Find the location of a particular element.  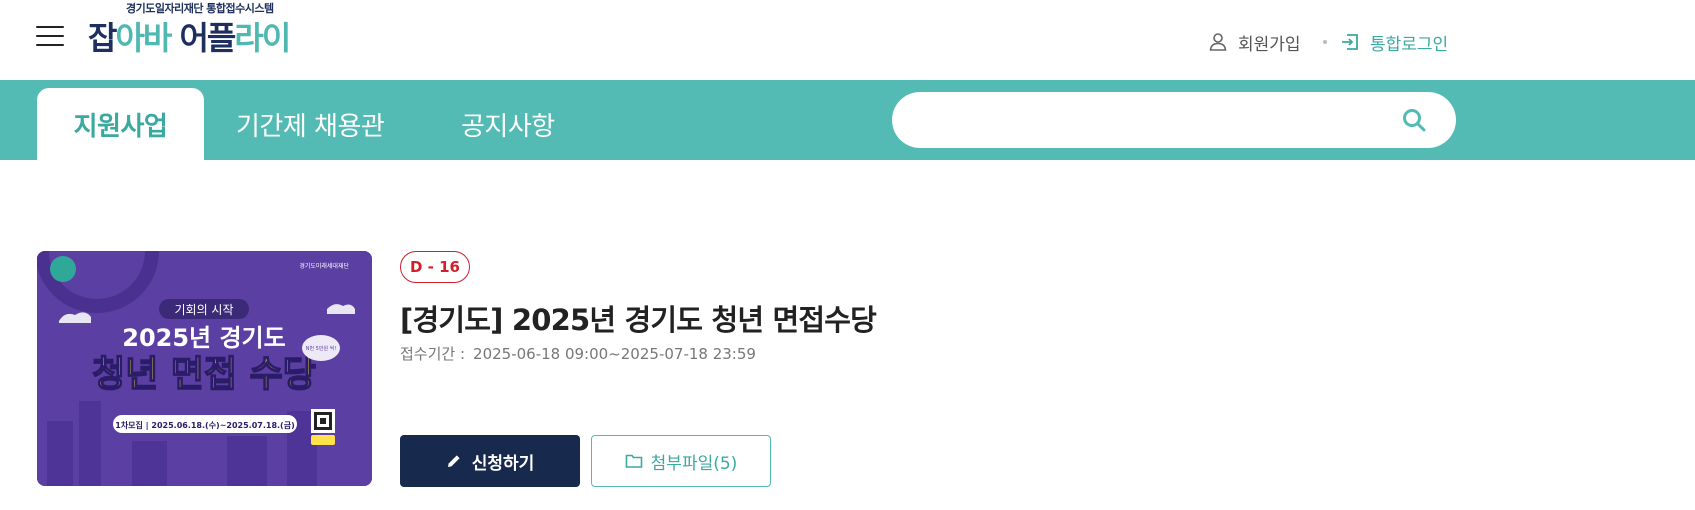

search-icon is located at coordinates (1414, 120).